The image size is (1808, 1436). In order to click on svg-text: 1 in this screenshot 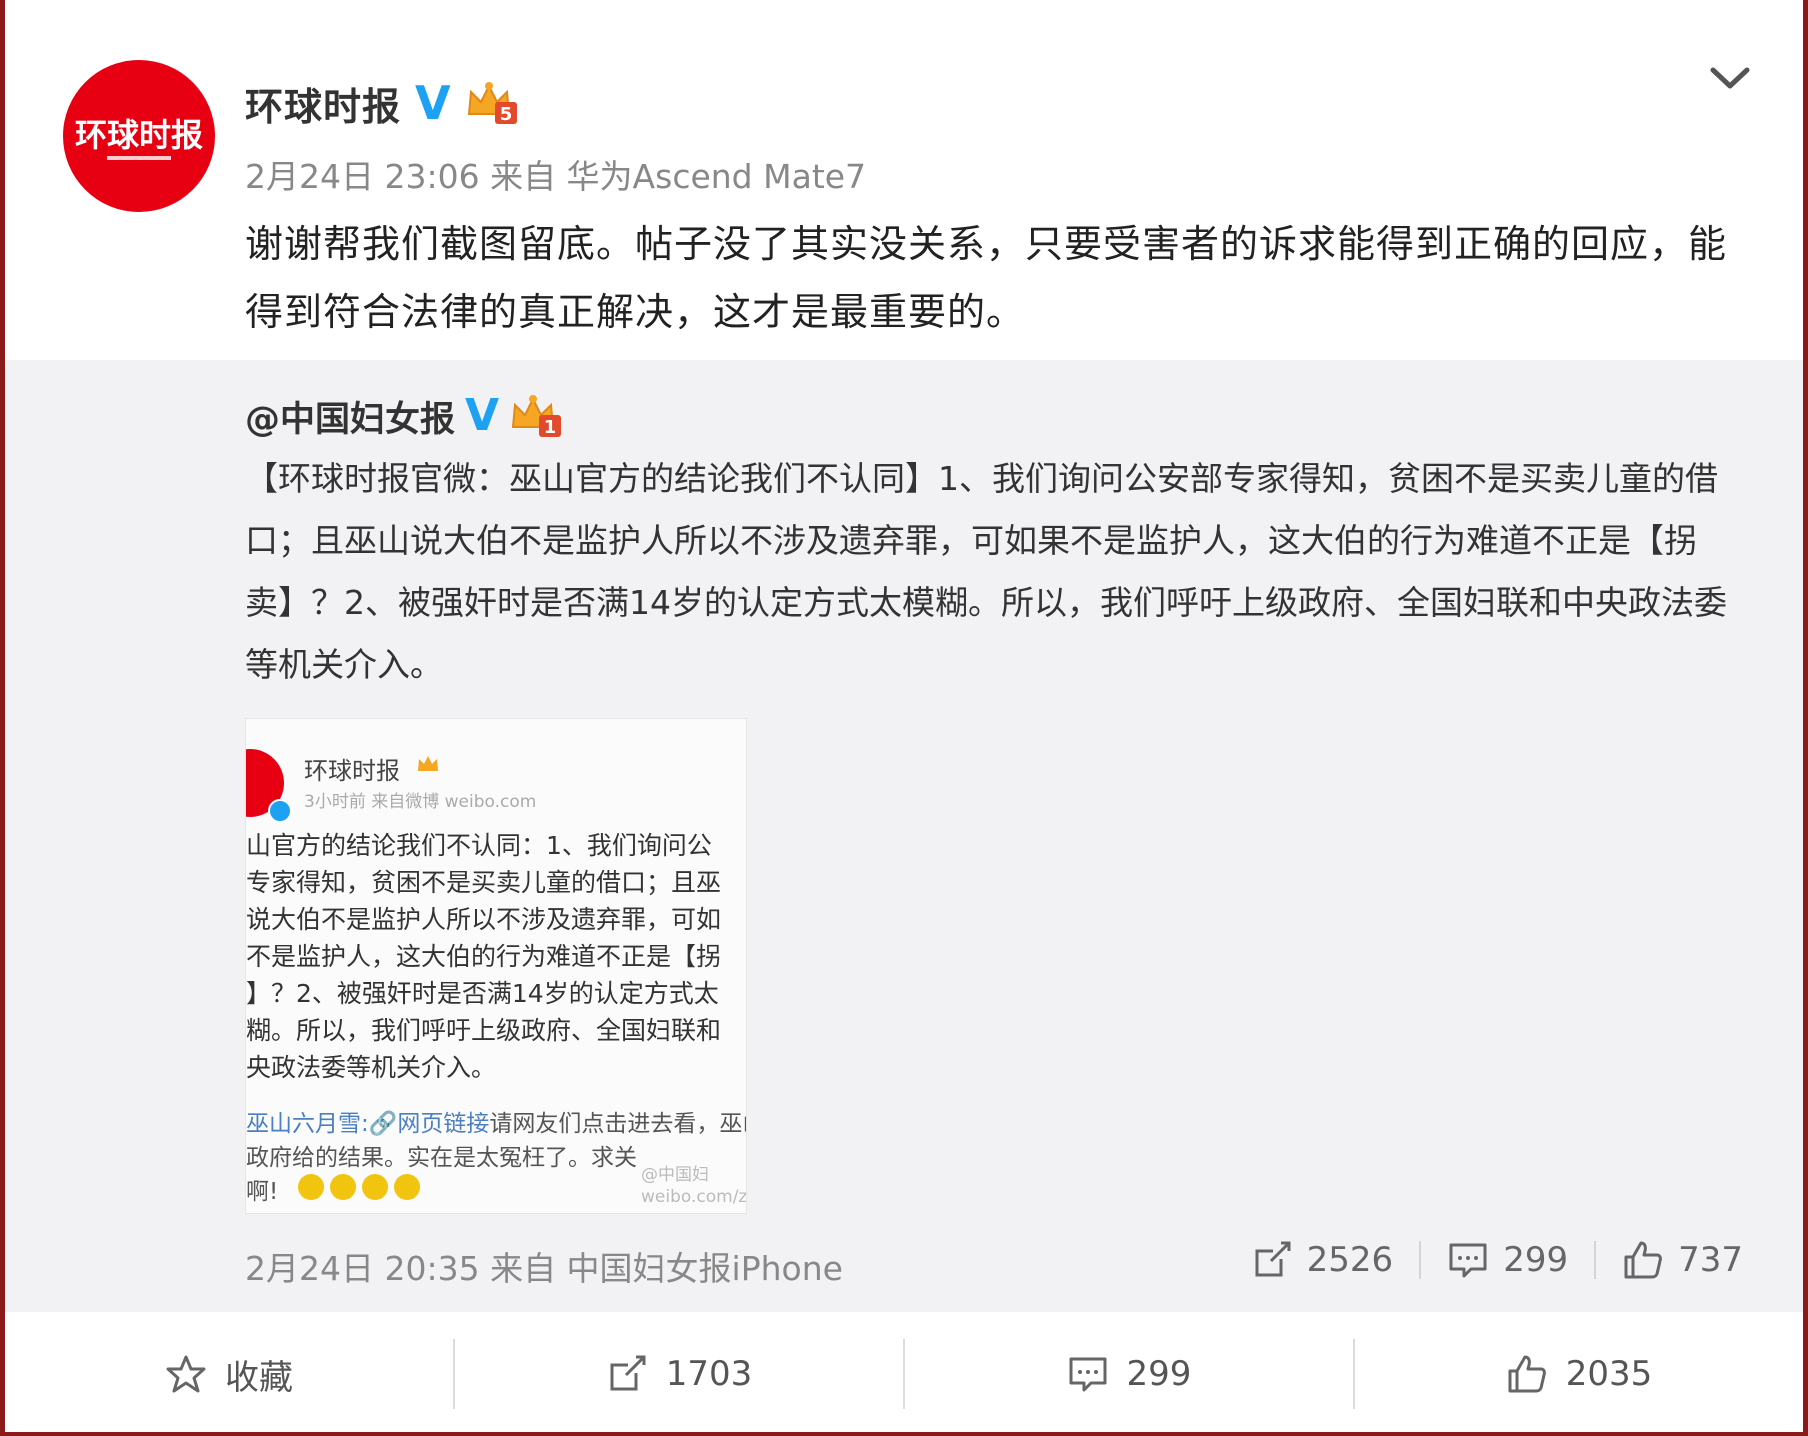, I will do `click(550, 427)`.